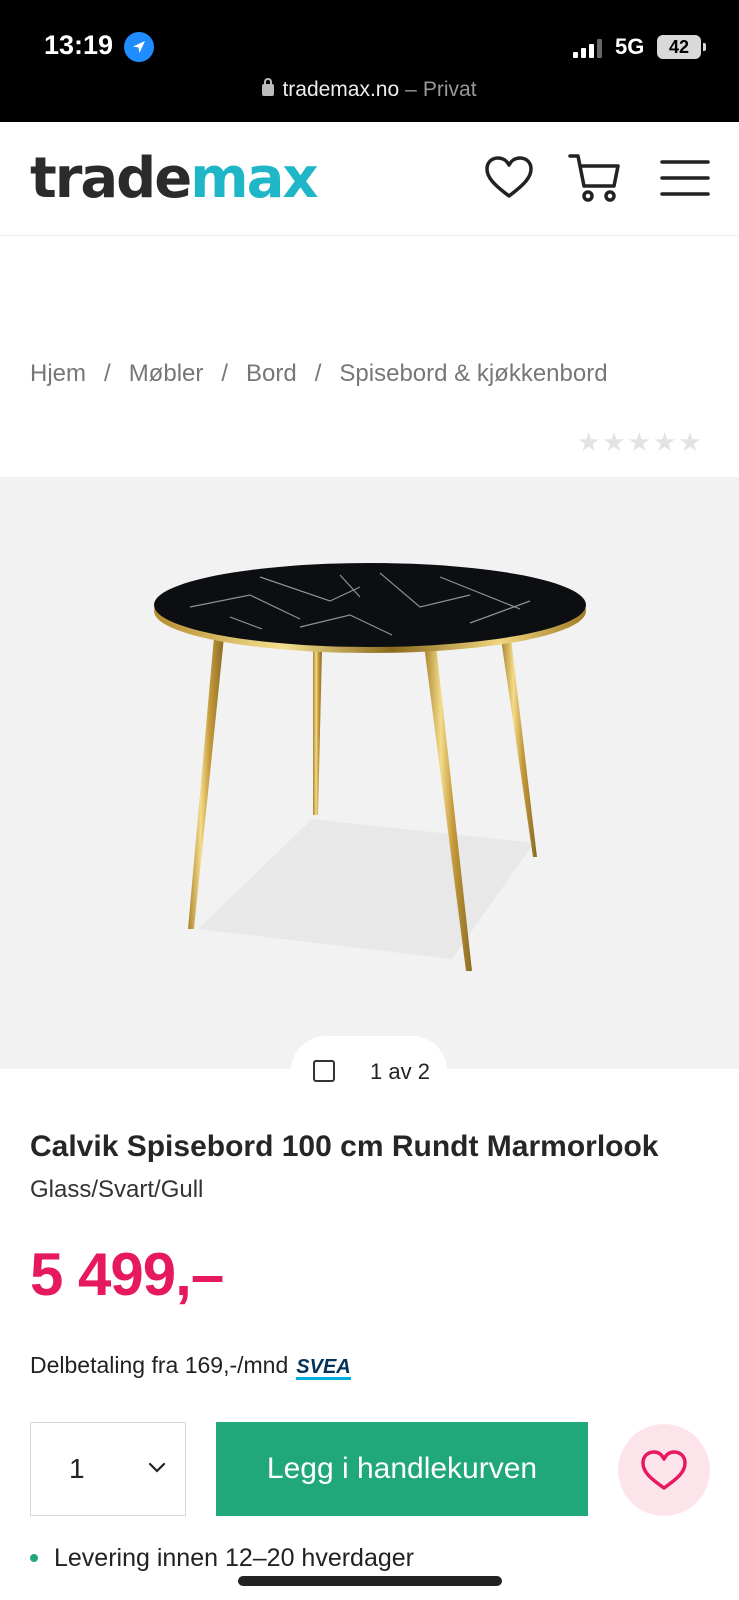 The width and height of the screenshot is (739, 1600). I want to click on quantity-select: 1, so click(108, 1469).